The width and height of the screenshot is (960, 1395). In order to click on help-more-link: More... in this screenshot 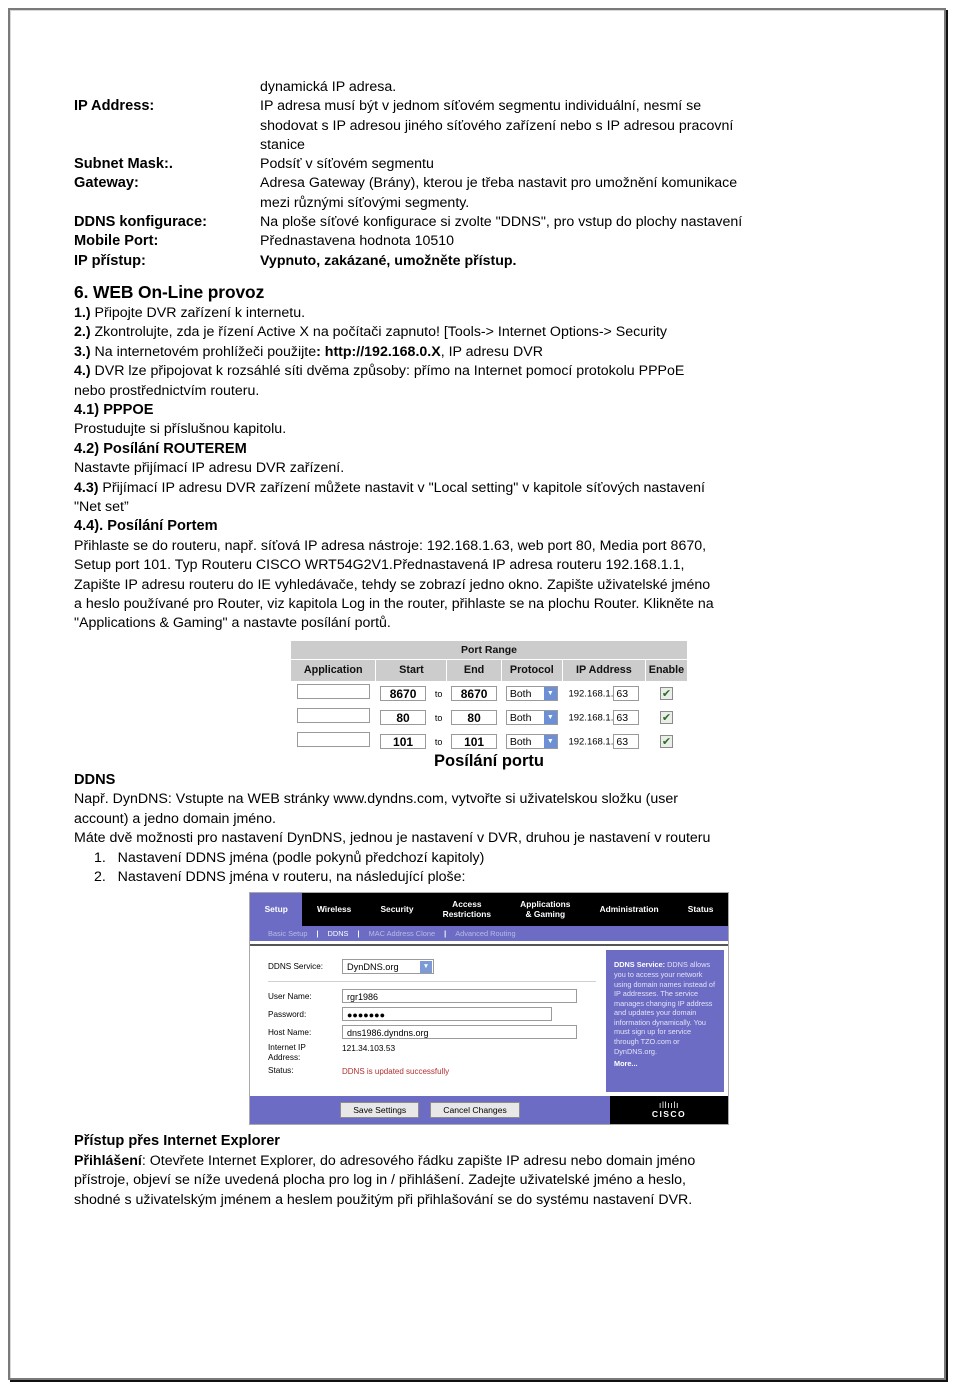, I will do `click(665, 1064)`.